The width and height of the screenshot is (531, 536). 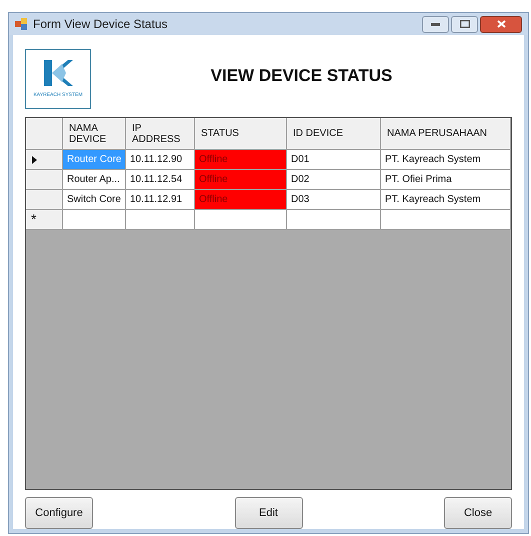 I want to click on table-cell: Router Core, so click(x=94, y=160).